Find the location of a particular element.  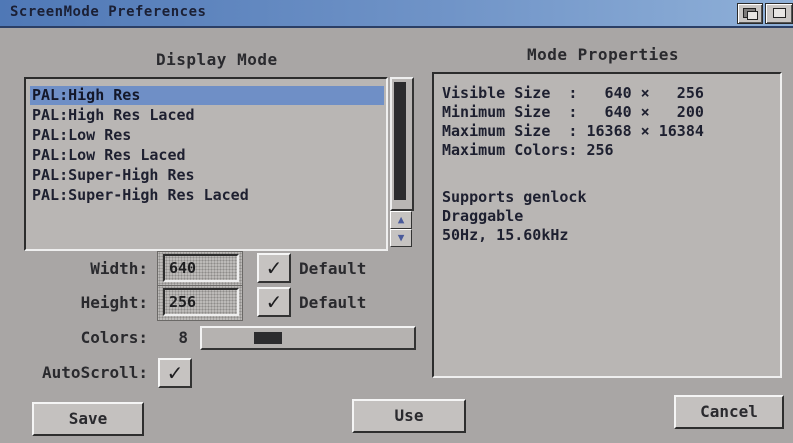

depth-gadget-icon is located at coordinates (750, 13).